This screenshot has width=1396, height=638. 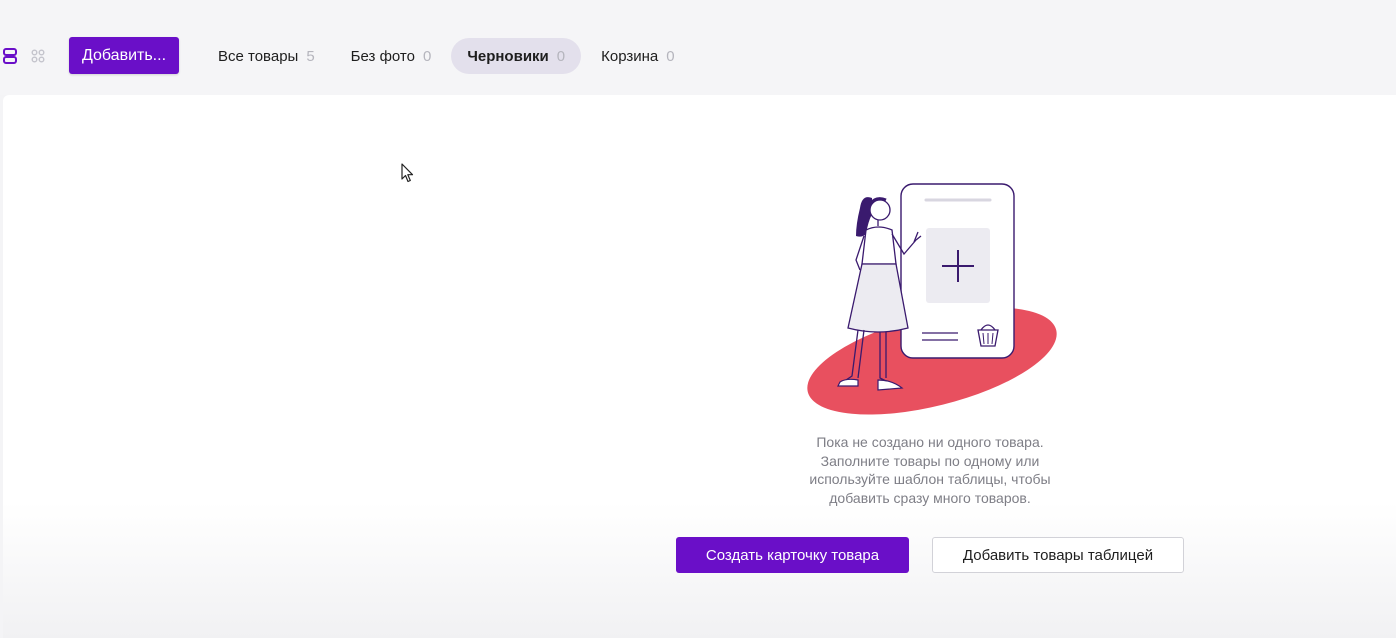 I want to click on create-product-card-button: Создать карточку товара, so click(x=792, y=555).